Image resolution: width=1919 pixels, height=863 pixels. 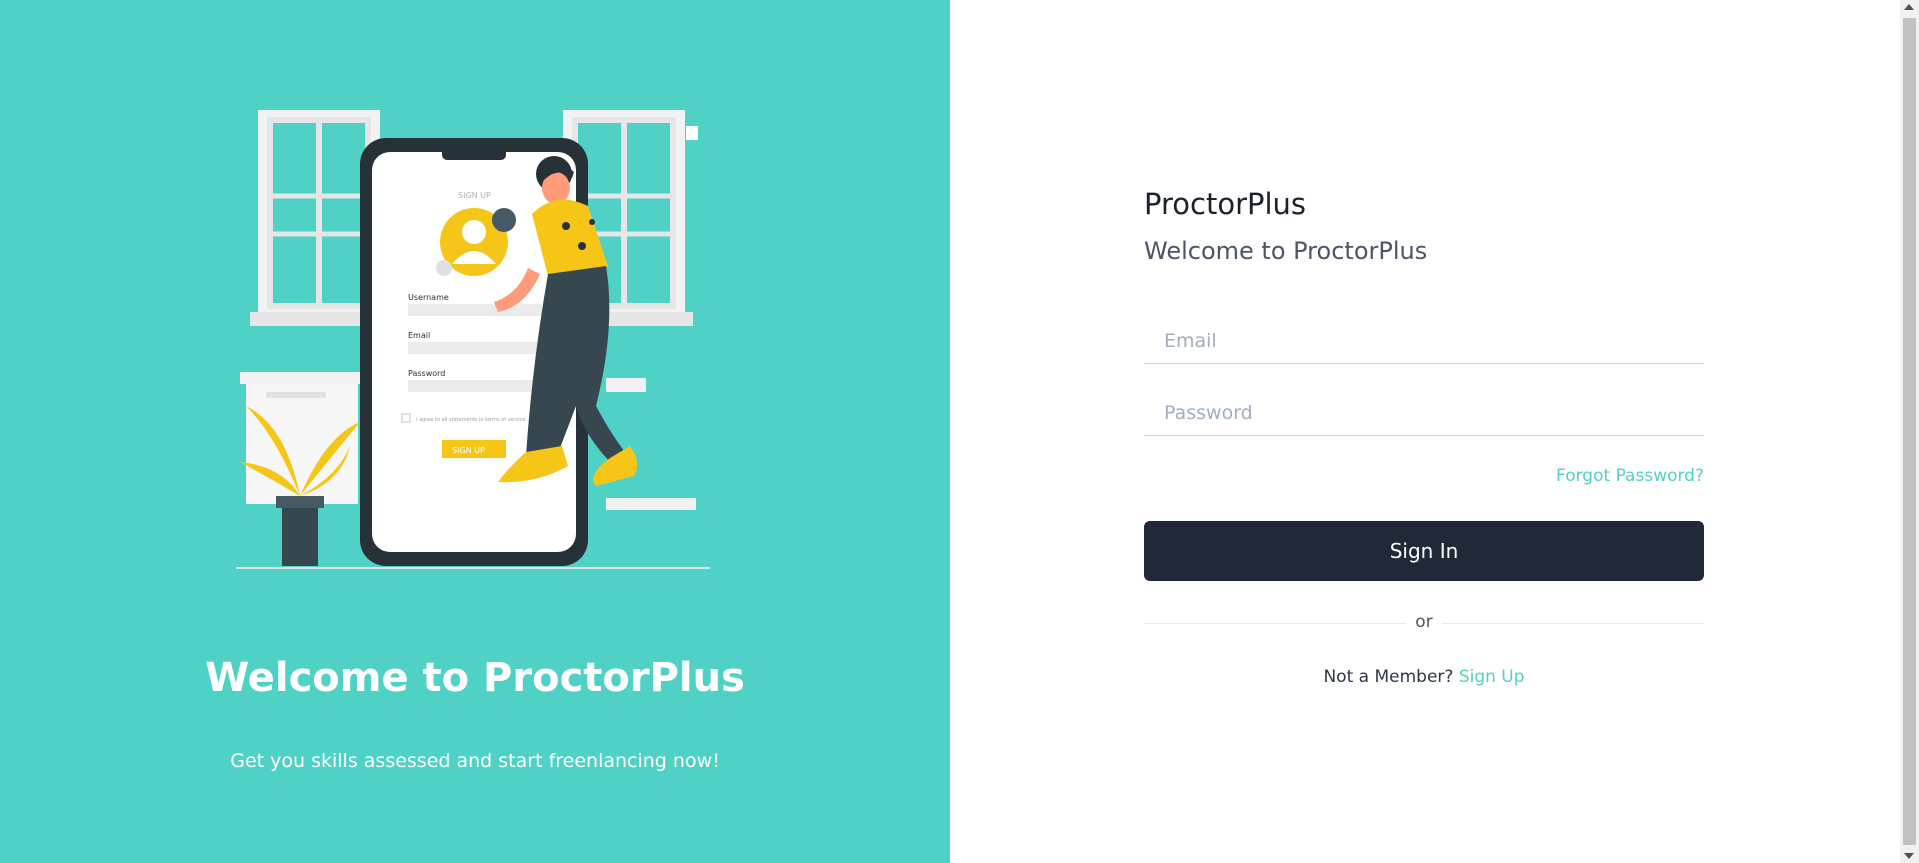 What do you see at coordinates (1424, 551) in the screenshot?
I see `sign-in-button: Sign In` at bounding box center [1424, 551].